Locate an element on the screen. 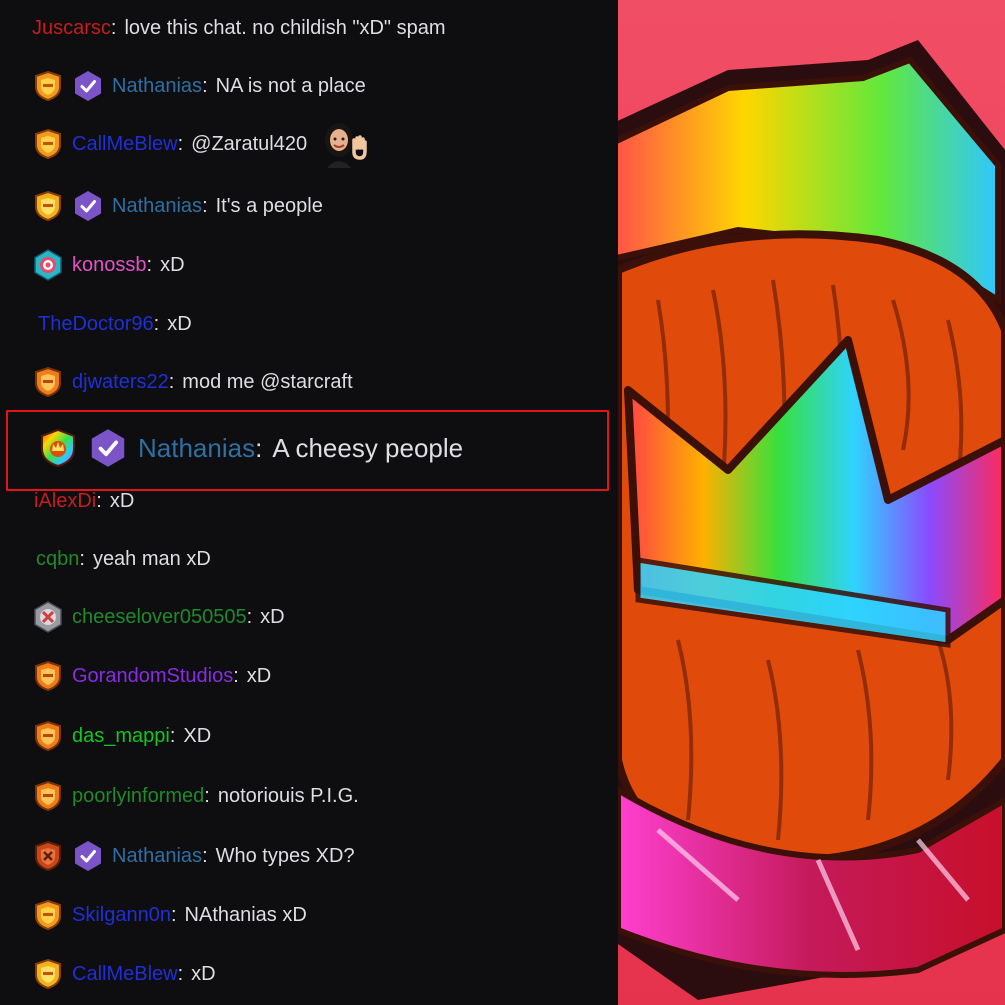 Image resolution: width=1005 pixels, height=1005 pixels. chat-message: djwaters22: mod me @starcraft is located at coordinates (192, 382).